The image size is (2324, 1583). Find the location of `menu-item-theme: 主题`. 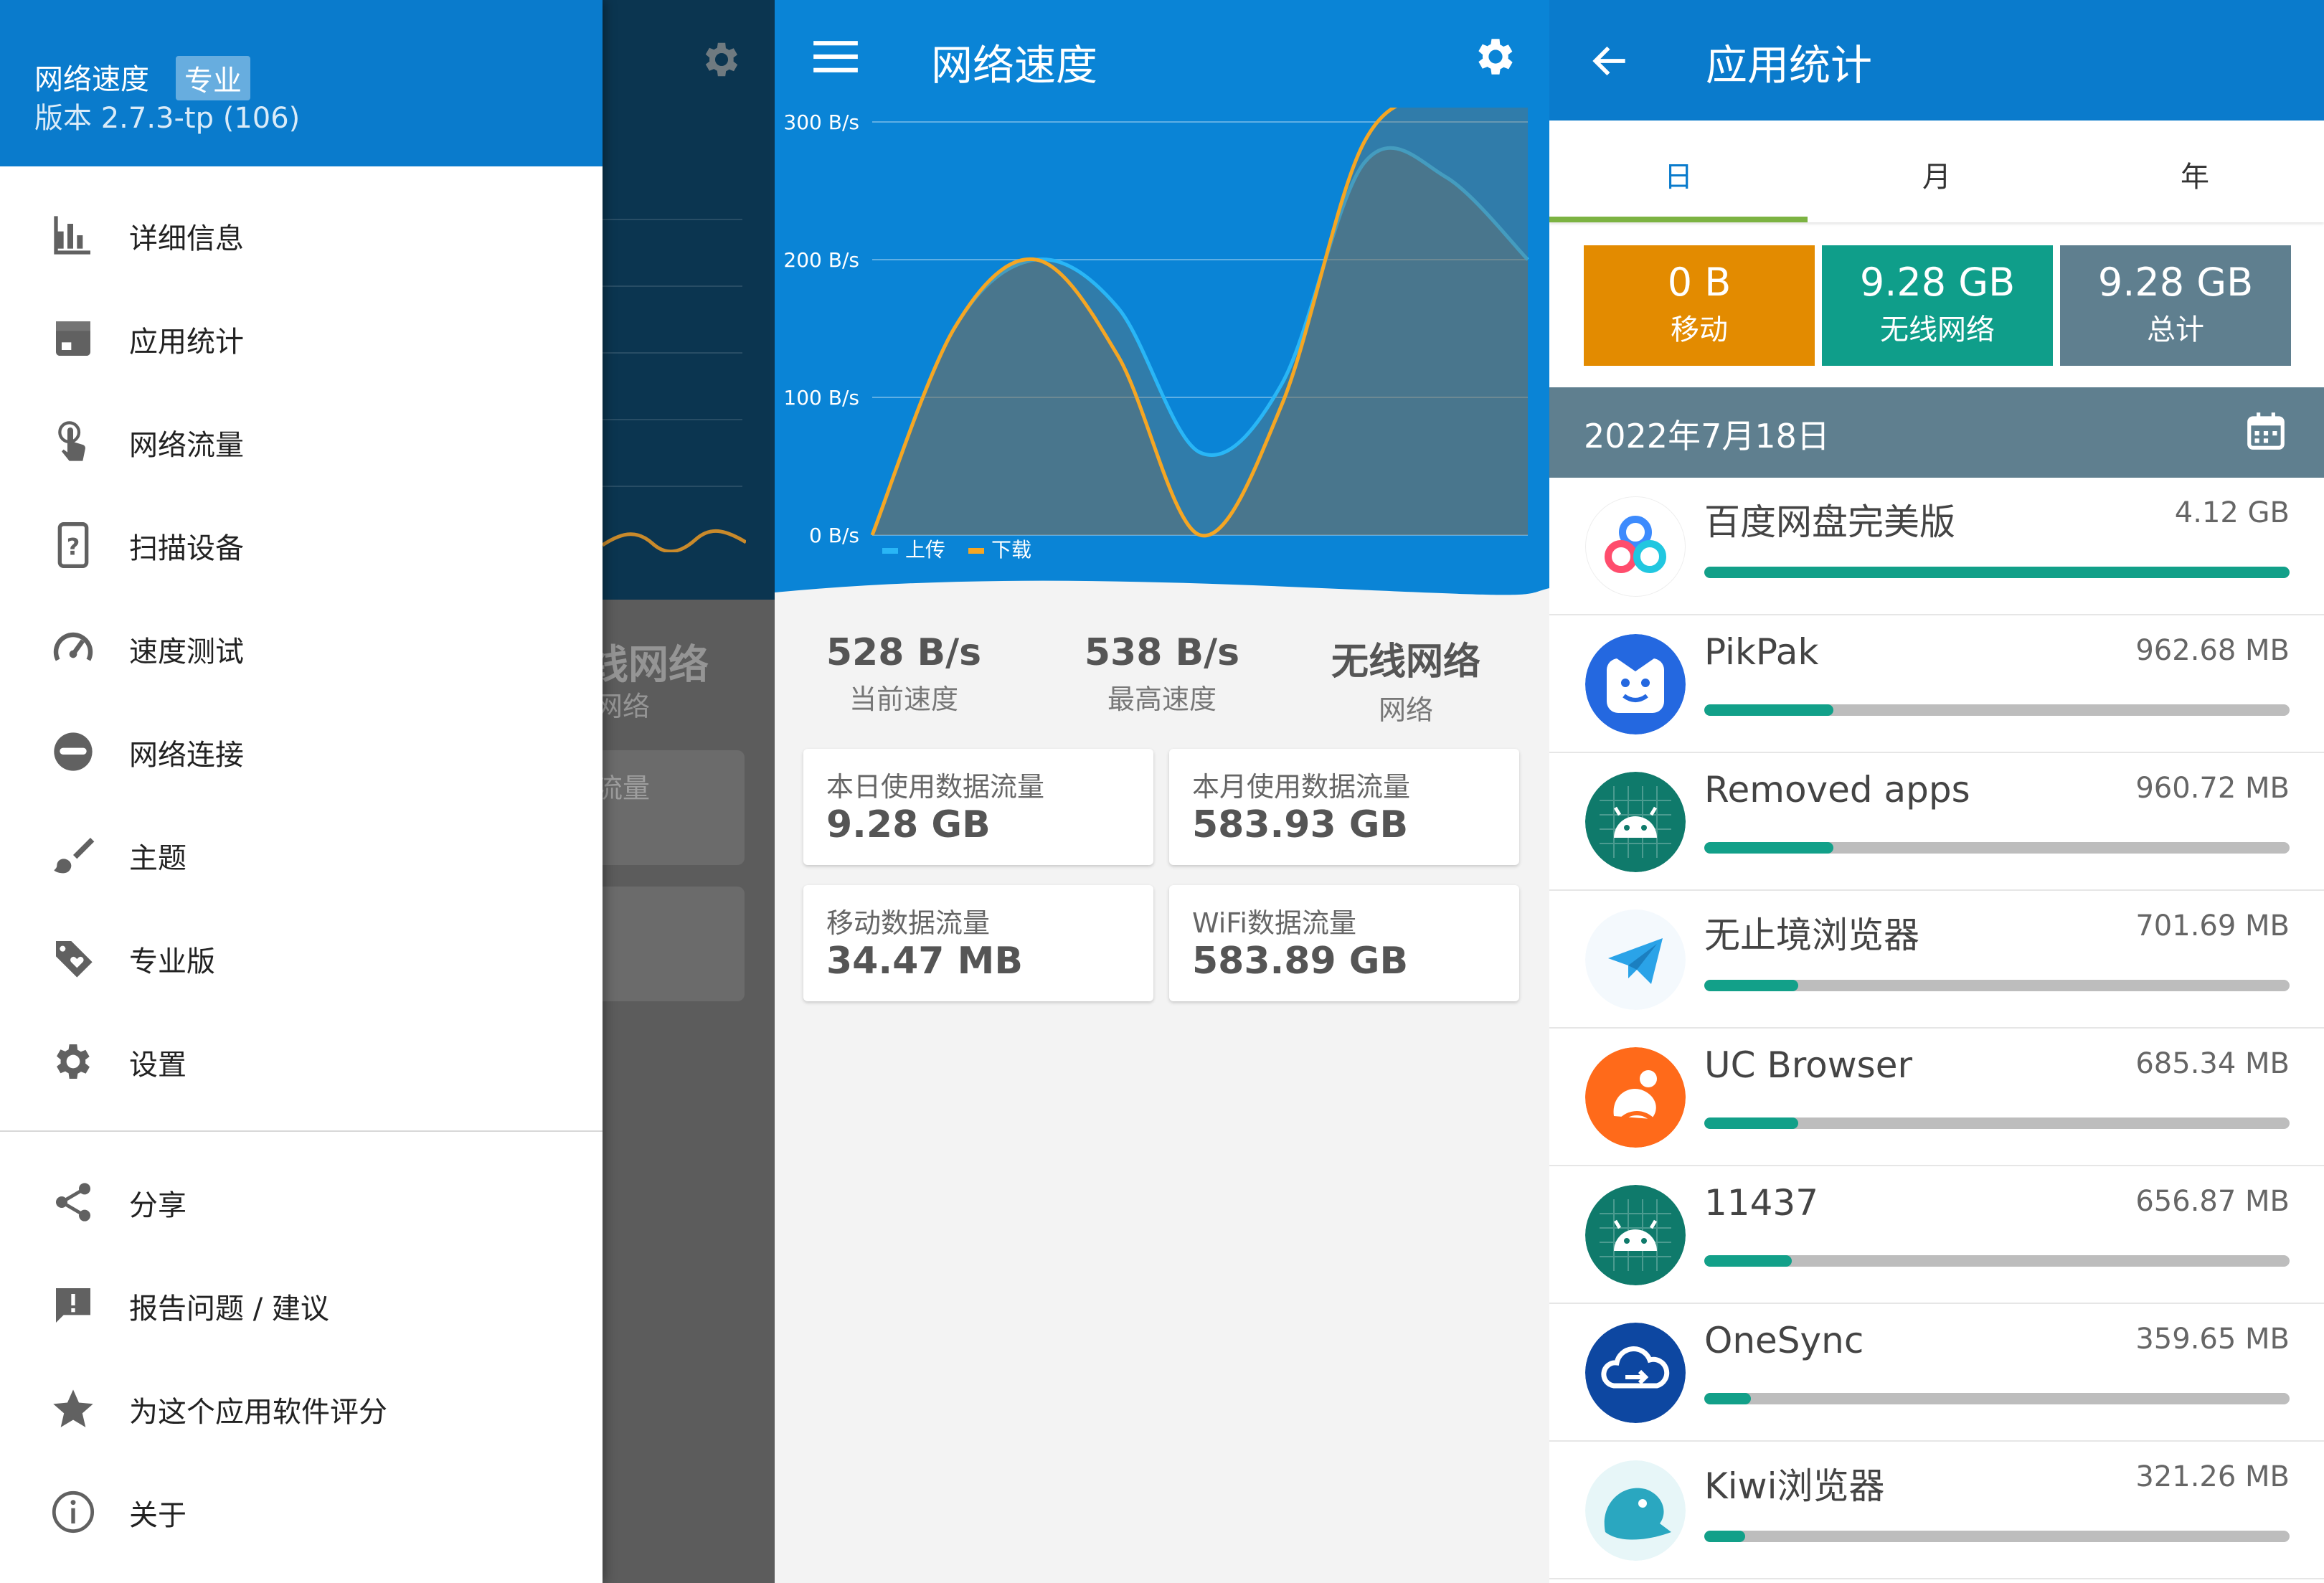

menu-item-theme: 主题 is located at coordinates (301, 852).